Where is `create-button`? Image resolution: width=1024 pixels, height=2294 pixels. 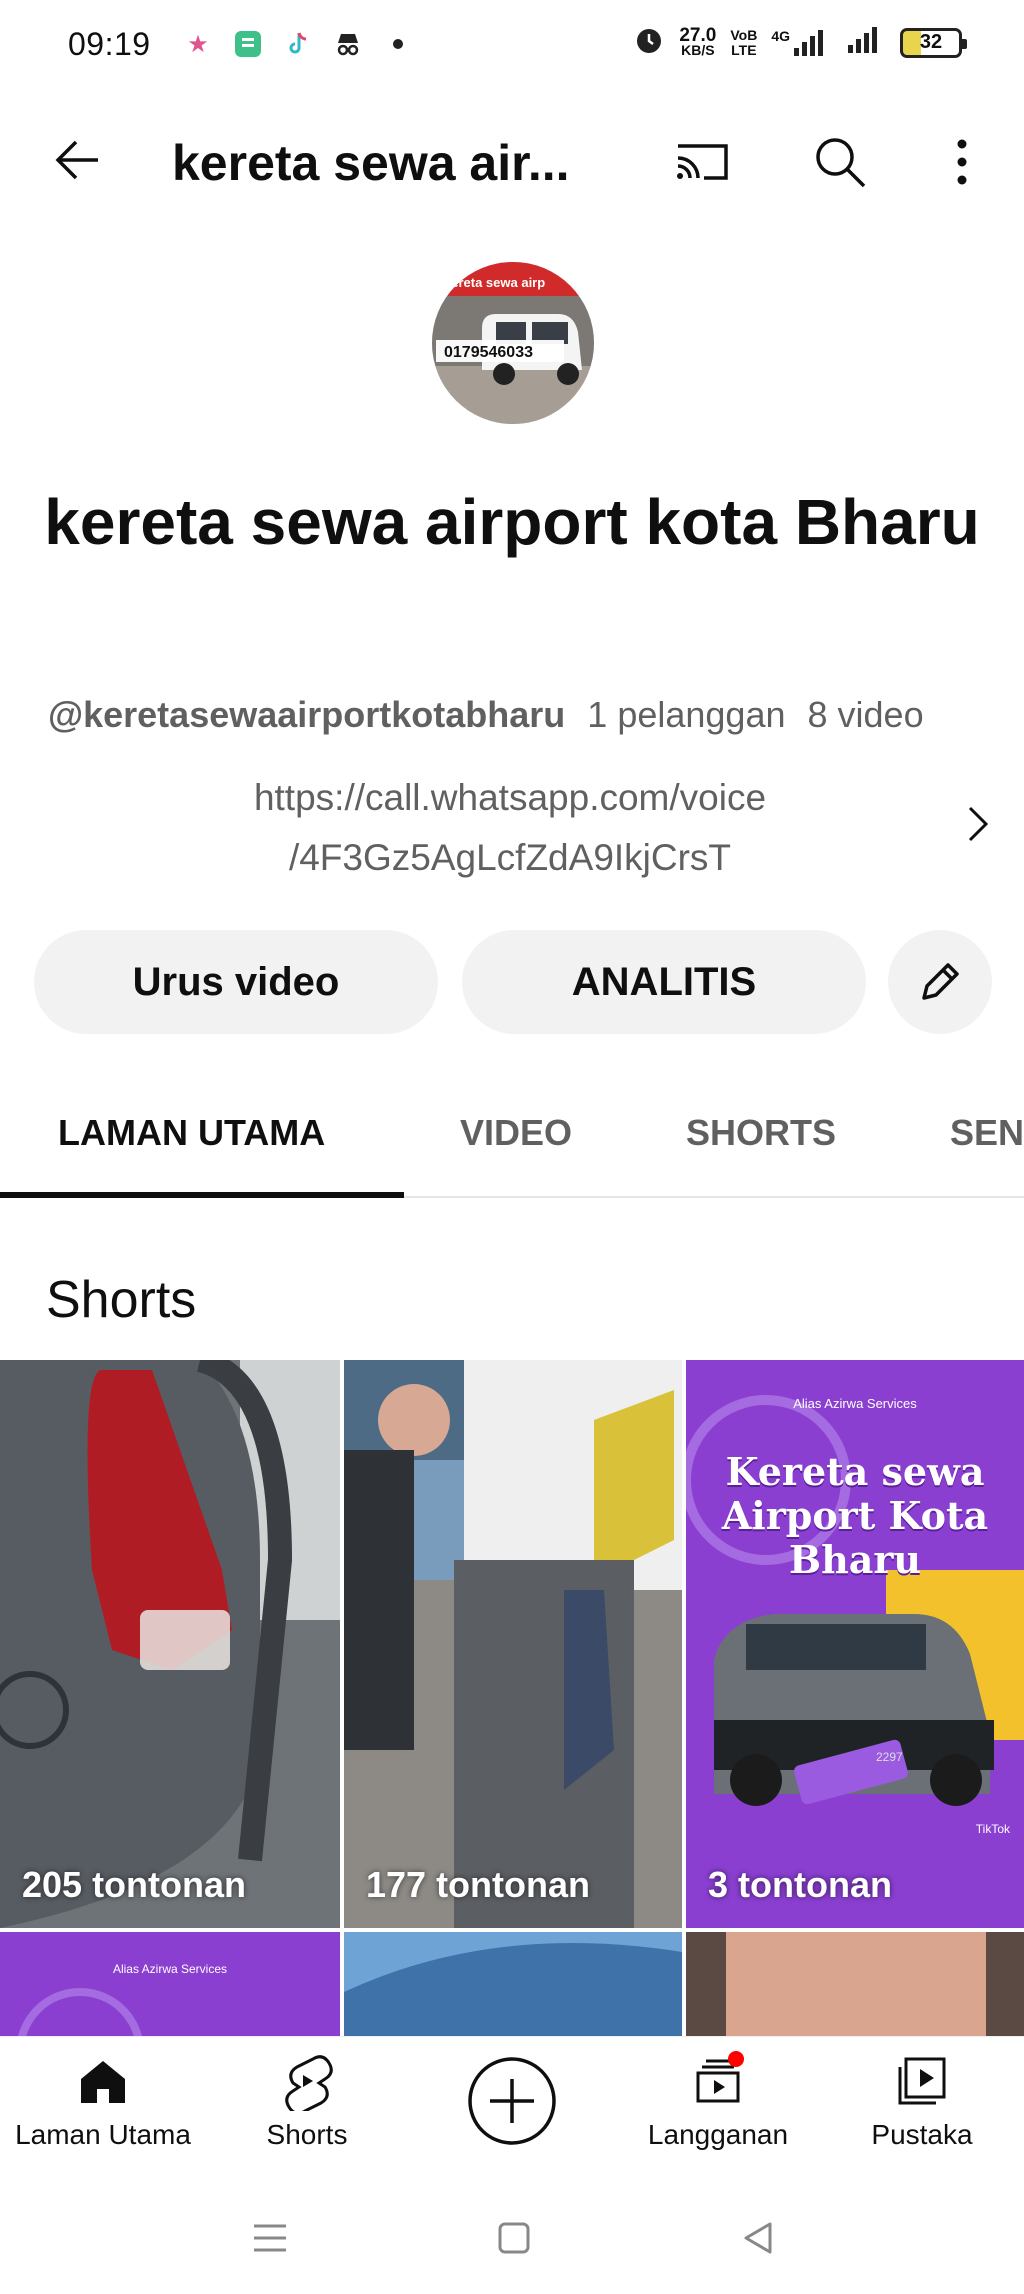 create-button is located at coordinates (512, 2101).